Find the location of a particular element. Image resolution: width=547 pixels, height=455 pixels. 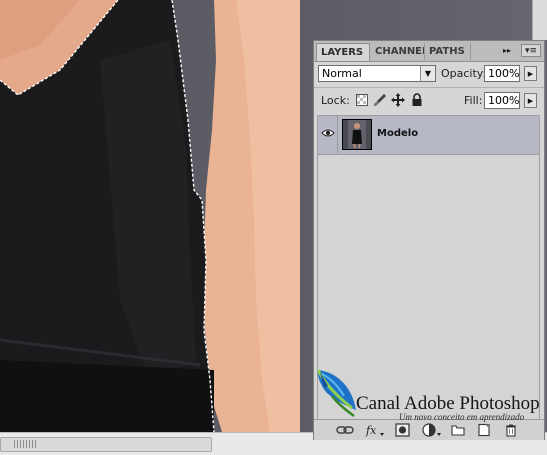

panel-tab-bar: LAYERS CHANNELS PATHS ▸▸ ▾≡ is located at coordinates (429, 51).